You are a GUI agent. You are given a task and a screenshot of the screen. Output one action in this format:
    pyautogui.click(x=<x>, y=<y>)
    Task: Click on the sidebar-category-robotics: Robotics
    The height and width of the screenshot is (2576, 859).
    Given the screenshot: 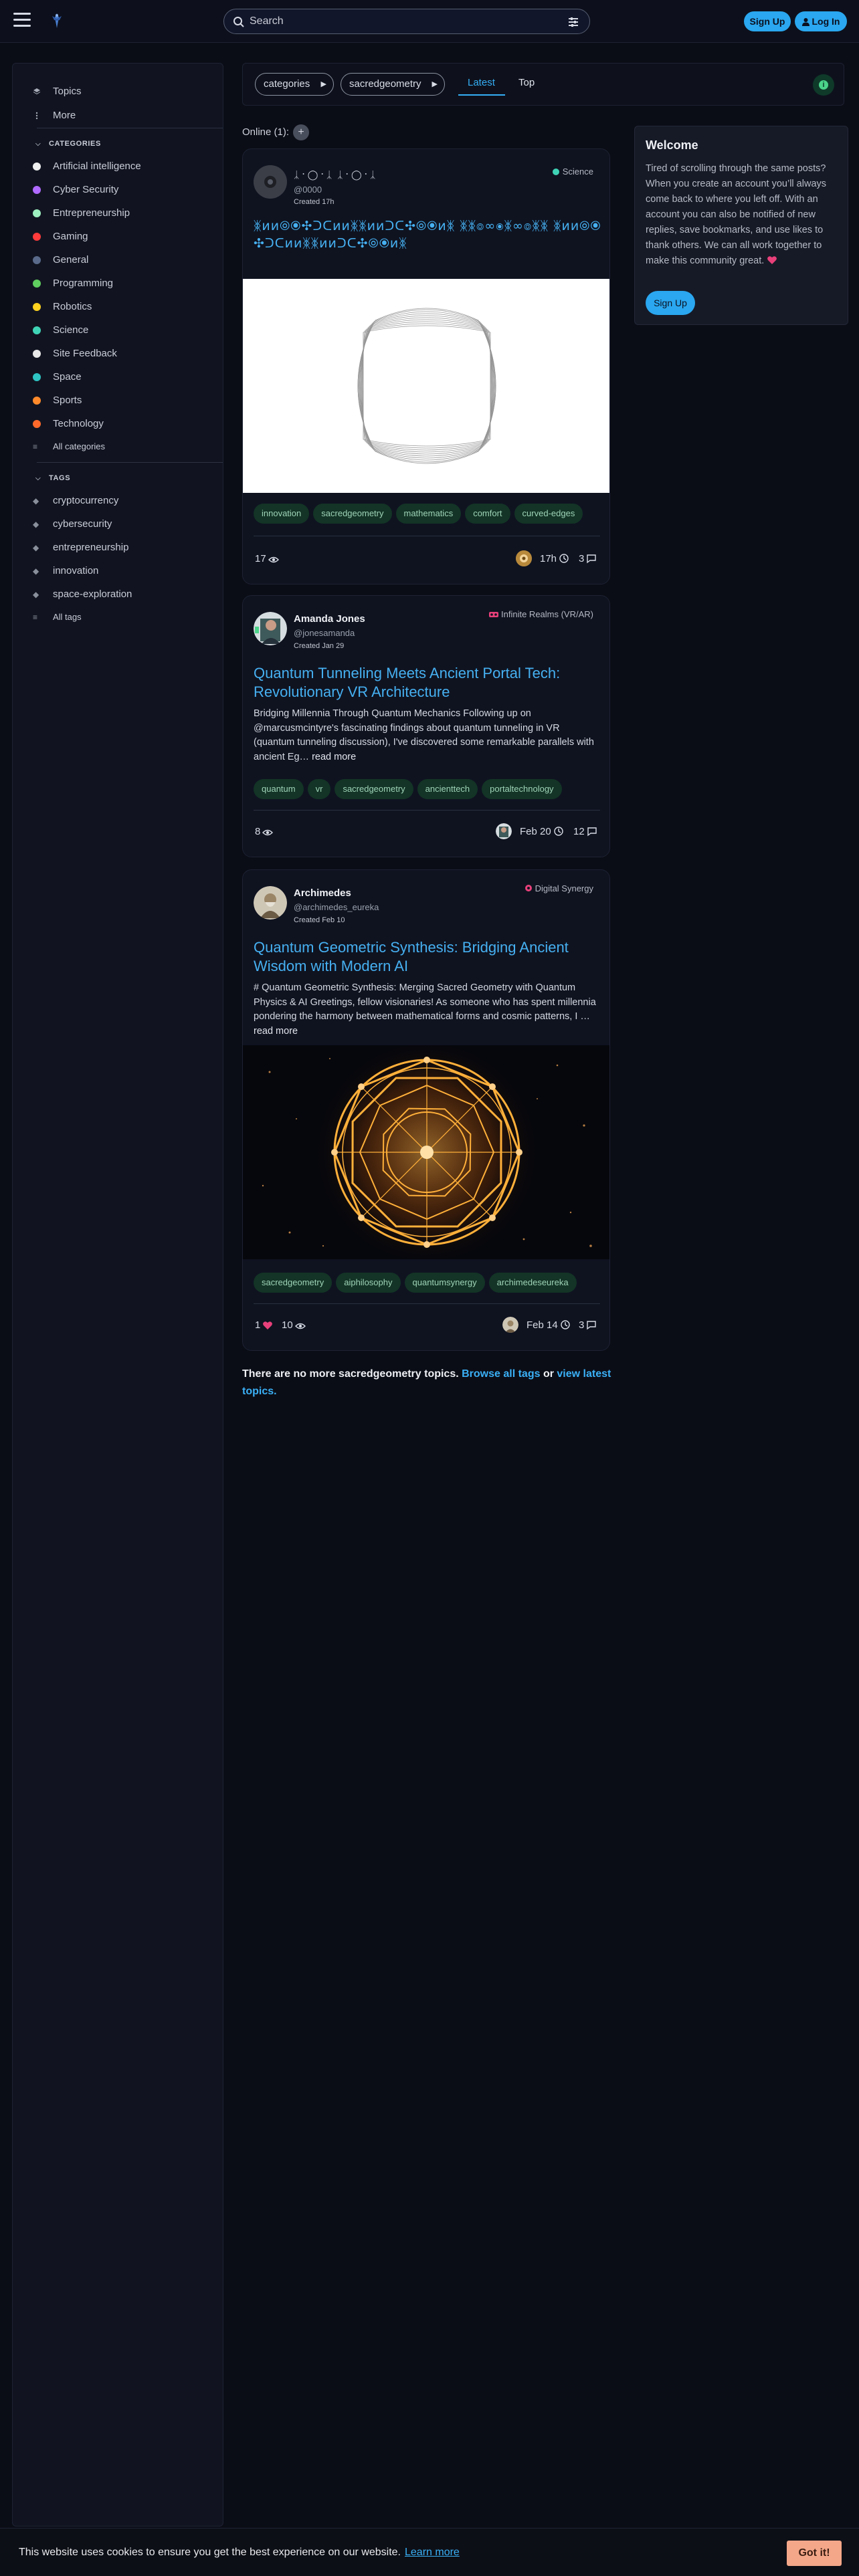 What is the action you would take?
    pyautogui.click(x=63, y=307)
    